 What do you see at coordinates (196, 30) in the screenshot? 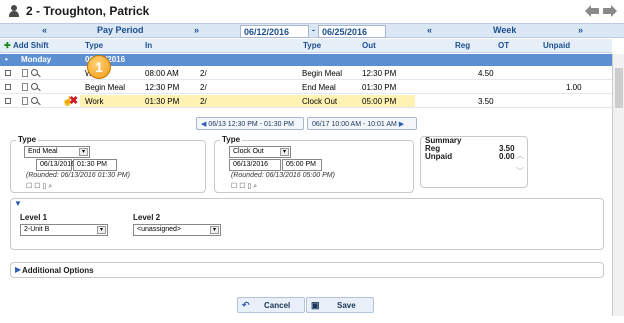
I see `next-period-button: »` at bounding box center [196, 30].